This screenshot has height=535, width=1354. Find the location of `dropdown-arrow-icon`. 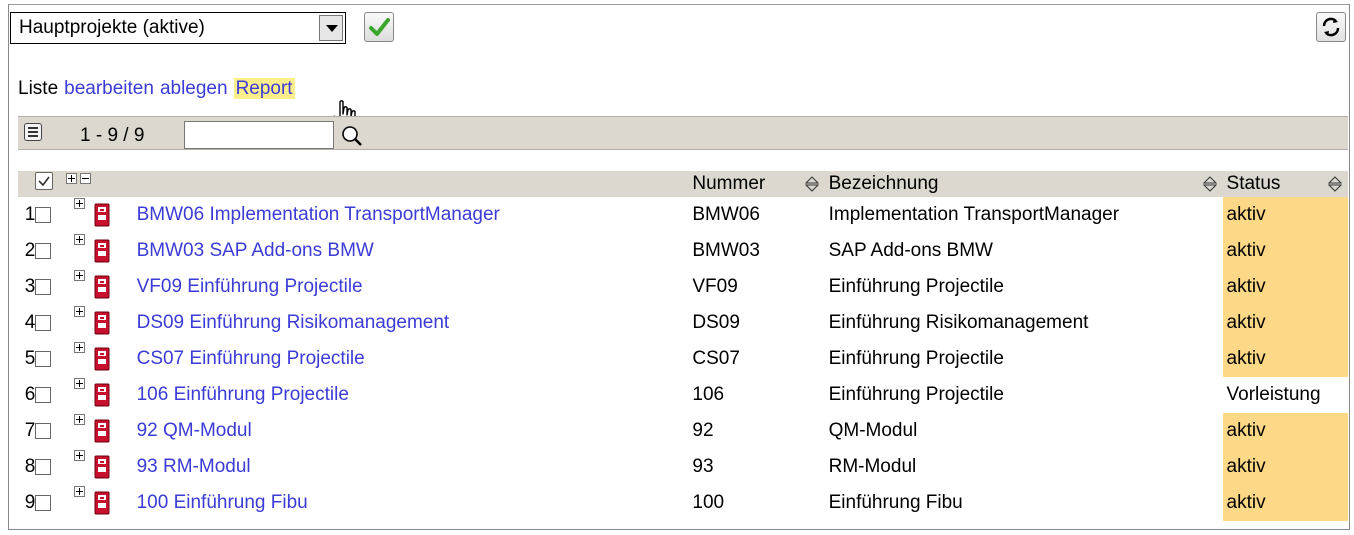

dropdown-arrow-icon is located at coordinates (331, 28).